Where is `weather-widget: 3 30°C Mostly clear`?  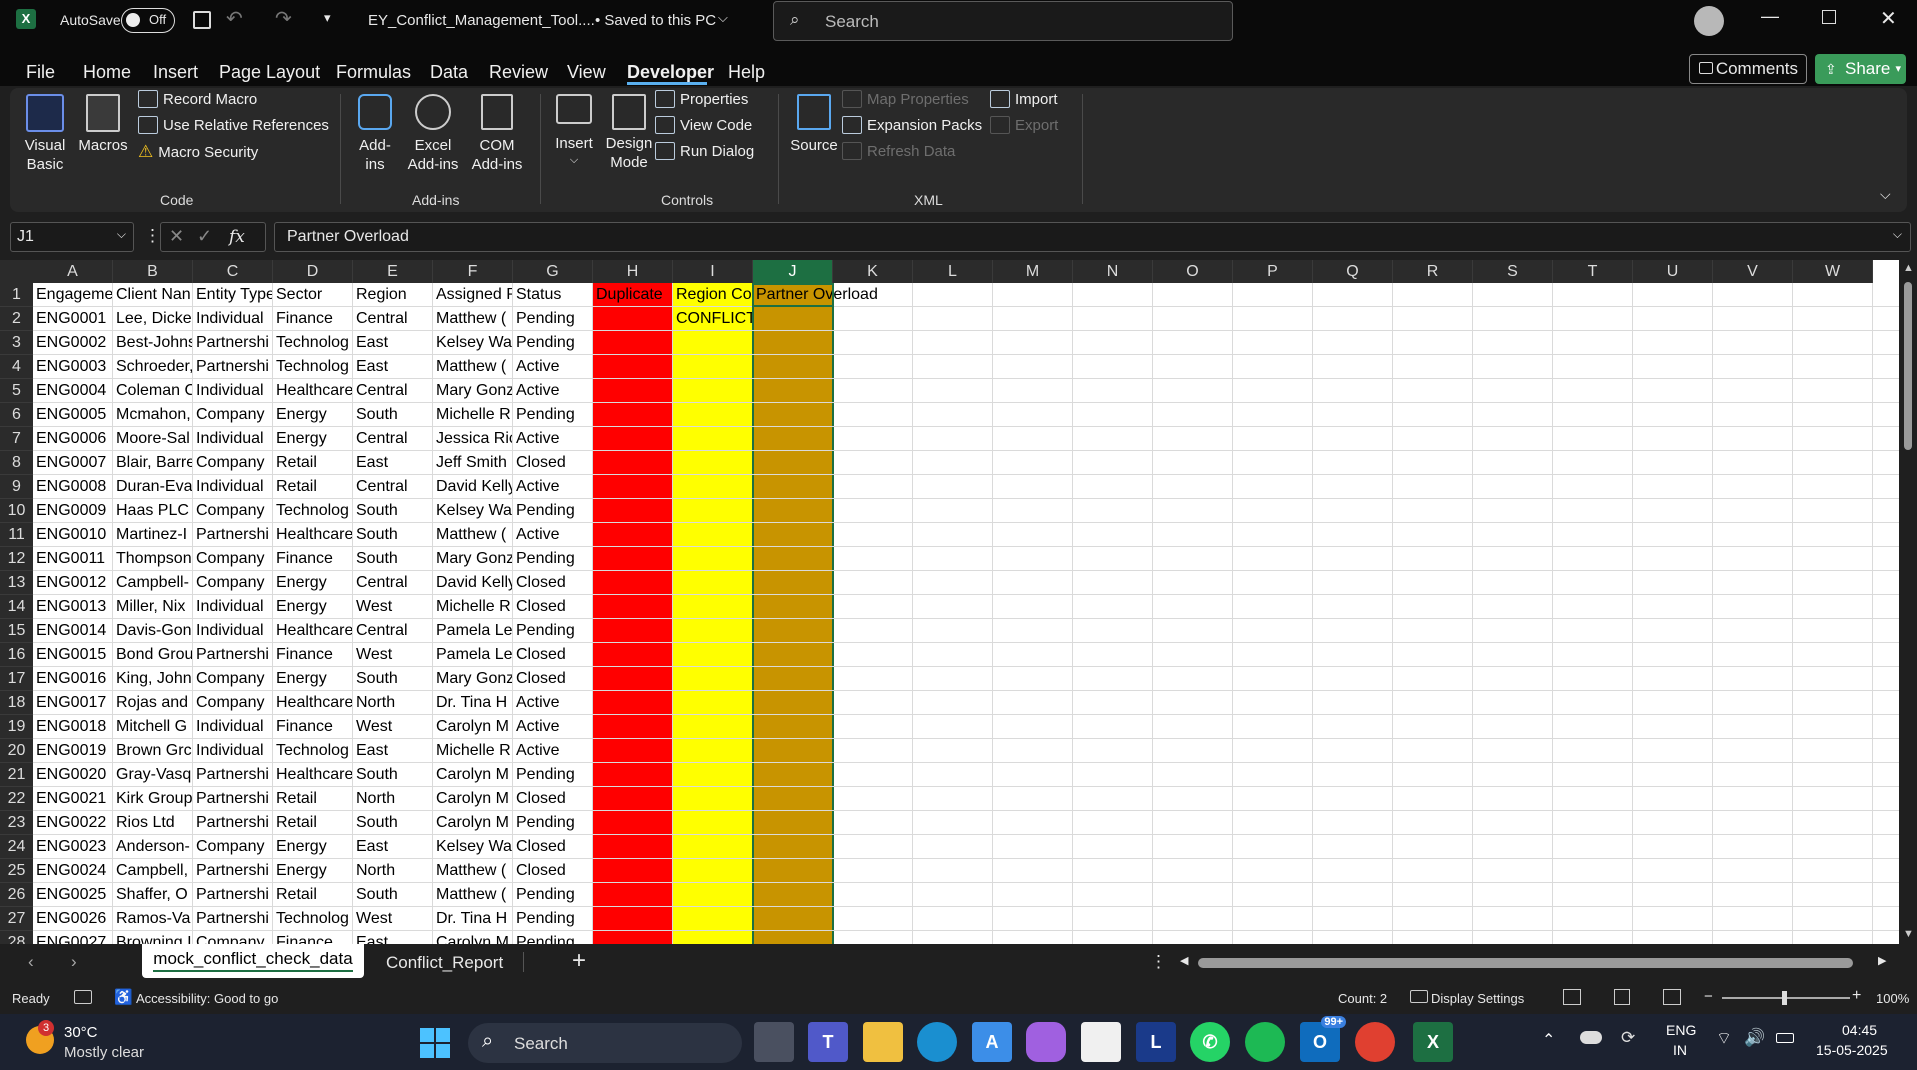
weather-widget: 3 30°C Mostly clear is located at coordinates (90, 1041).